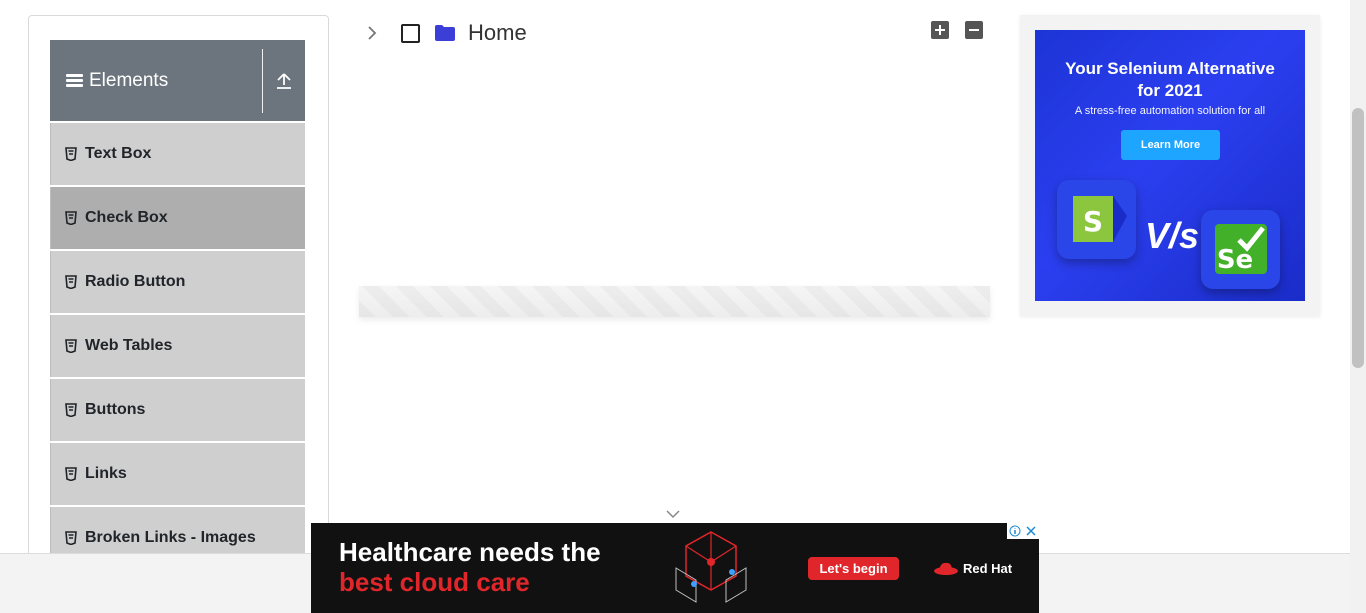 This screenshot has width=1366, height=613. Describe the element at coordinates (711, 567) in the screenshot. I see `cube-graphic` at that location.